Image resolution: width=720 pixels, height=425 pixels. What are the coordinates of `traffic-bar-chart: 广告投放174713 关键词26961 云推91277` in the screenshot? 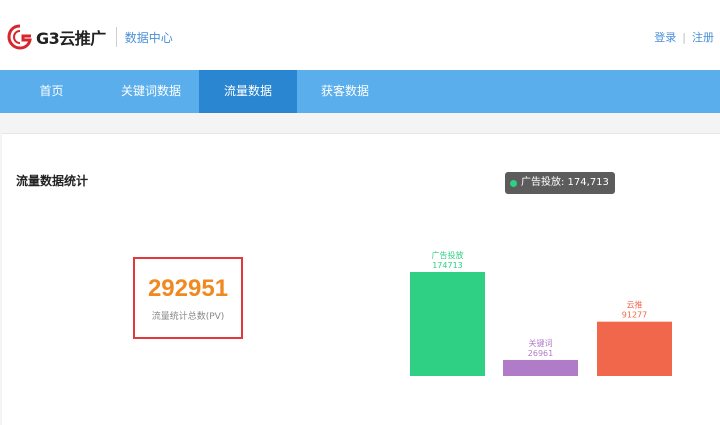 It's located at (541, 313).